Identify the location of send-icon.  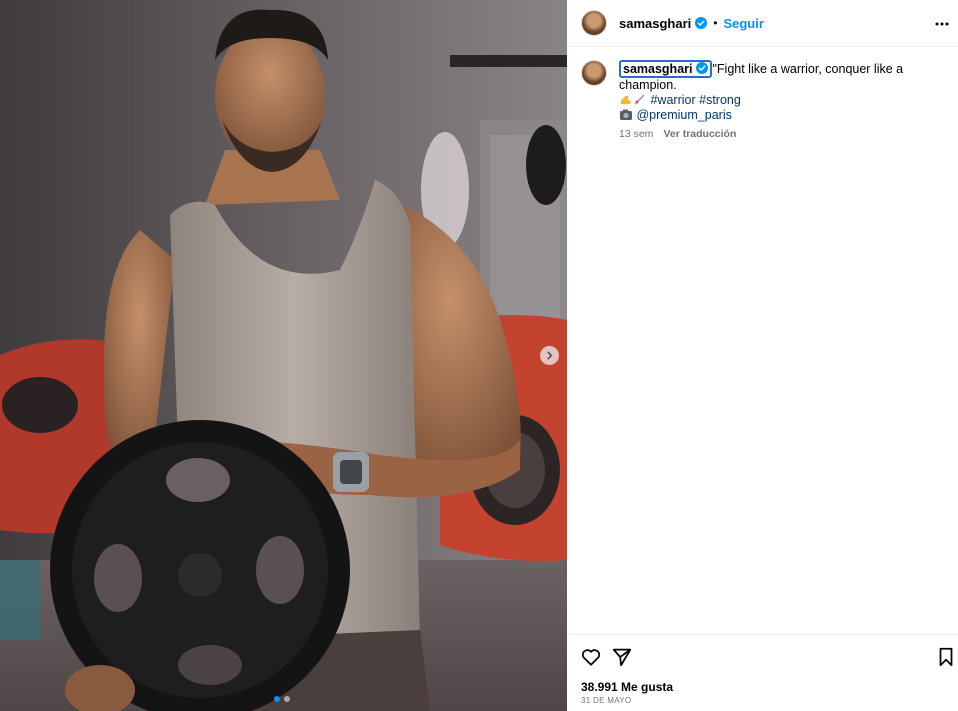
(622, 657).